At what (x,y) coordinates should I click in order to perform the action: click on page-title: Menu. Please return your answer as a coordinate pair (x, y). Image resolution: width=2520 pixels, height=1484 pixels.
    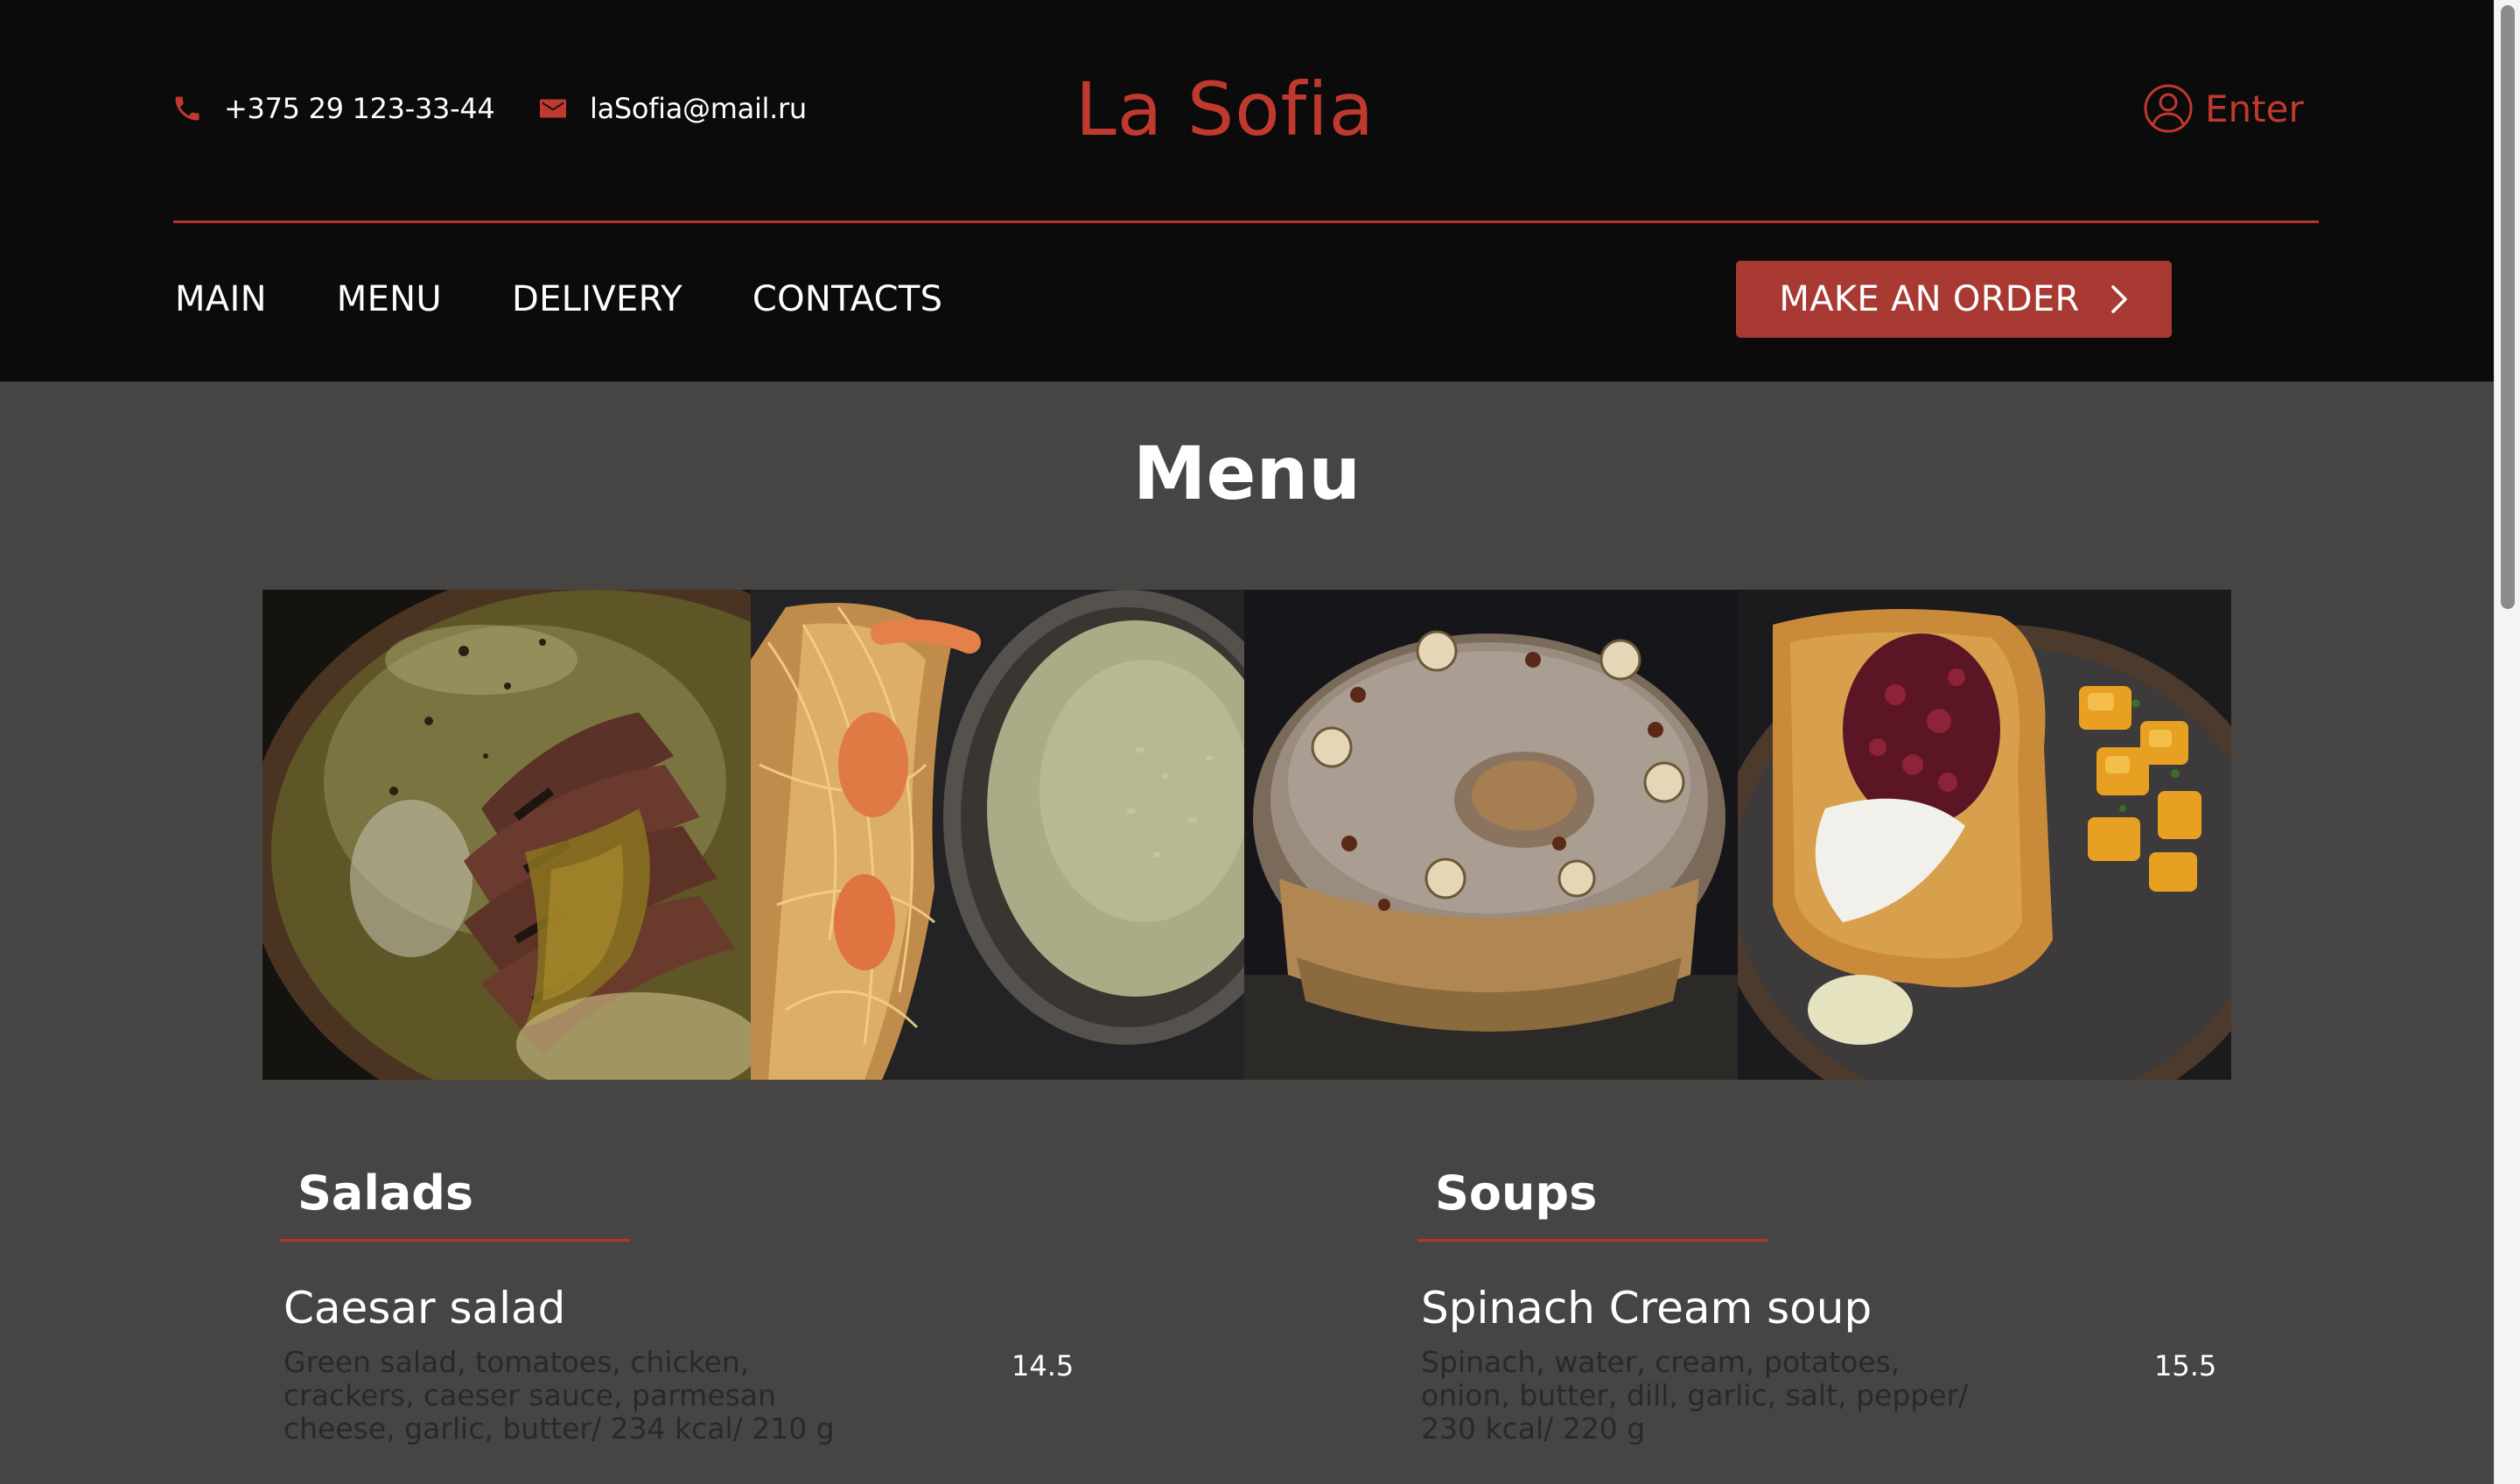
    Looking at the image, I should click on (1247, 473).